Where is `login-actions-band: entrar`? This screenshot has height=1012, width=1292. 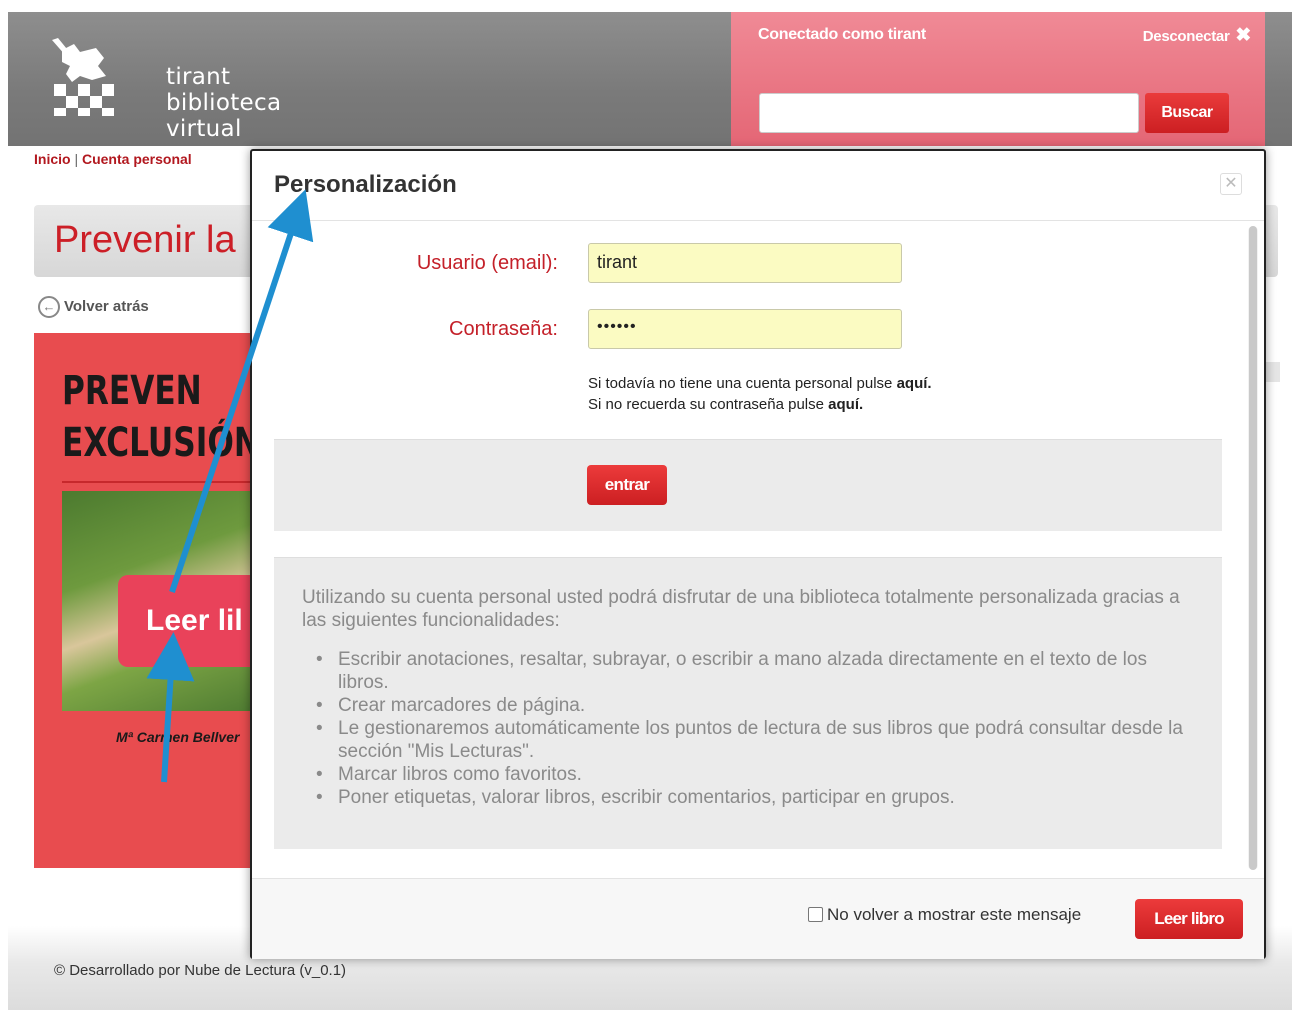 login-actions-band: entrar is located at coordinates (748, 485).